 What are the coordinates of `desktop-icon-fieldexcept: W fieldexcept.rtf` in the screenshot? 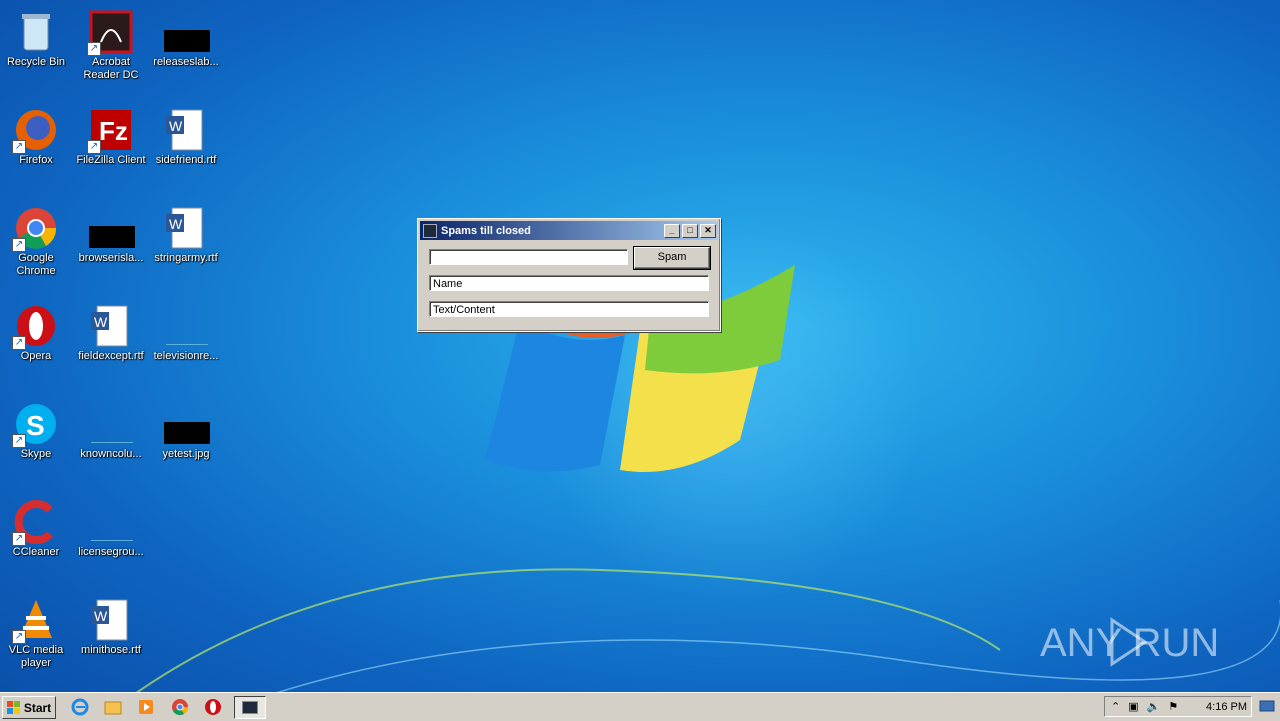 It's located at (111, 330).